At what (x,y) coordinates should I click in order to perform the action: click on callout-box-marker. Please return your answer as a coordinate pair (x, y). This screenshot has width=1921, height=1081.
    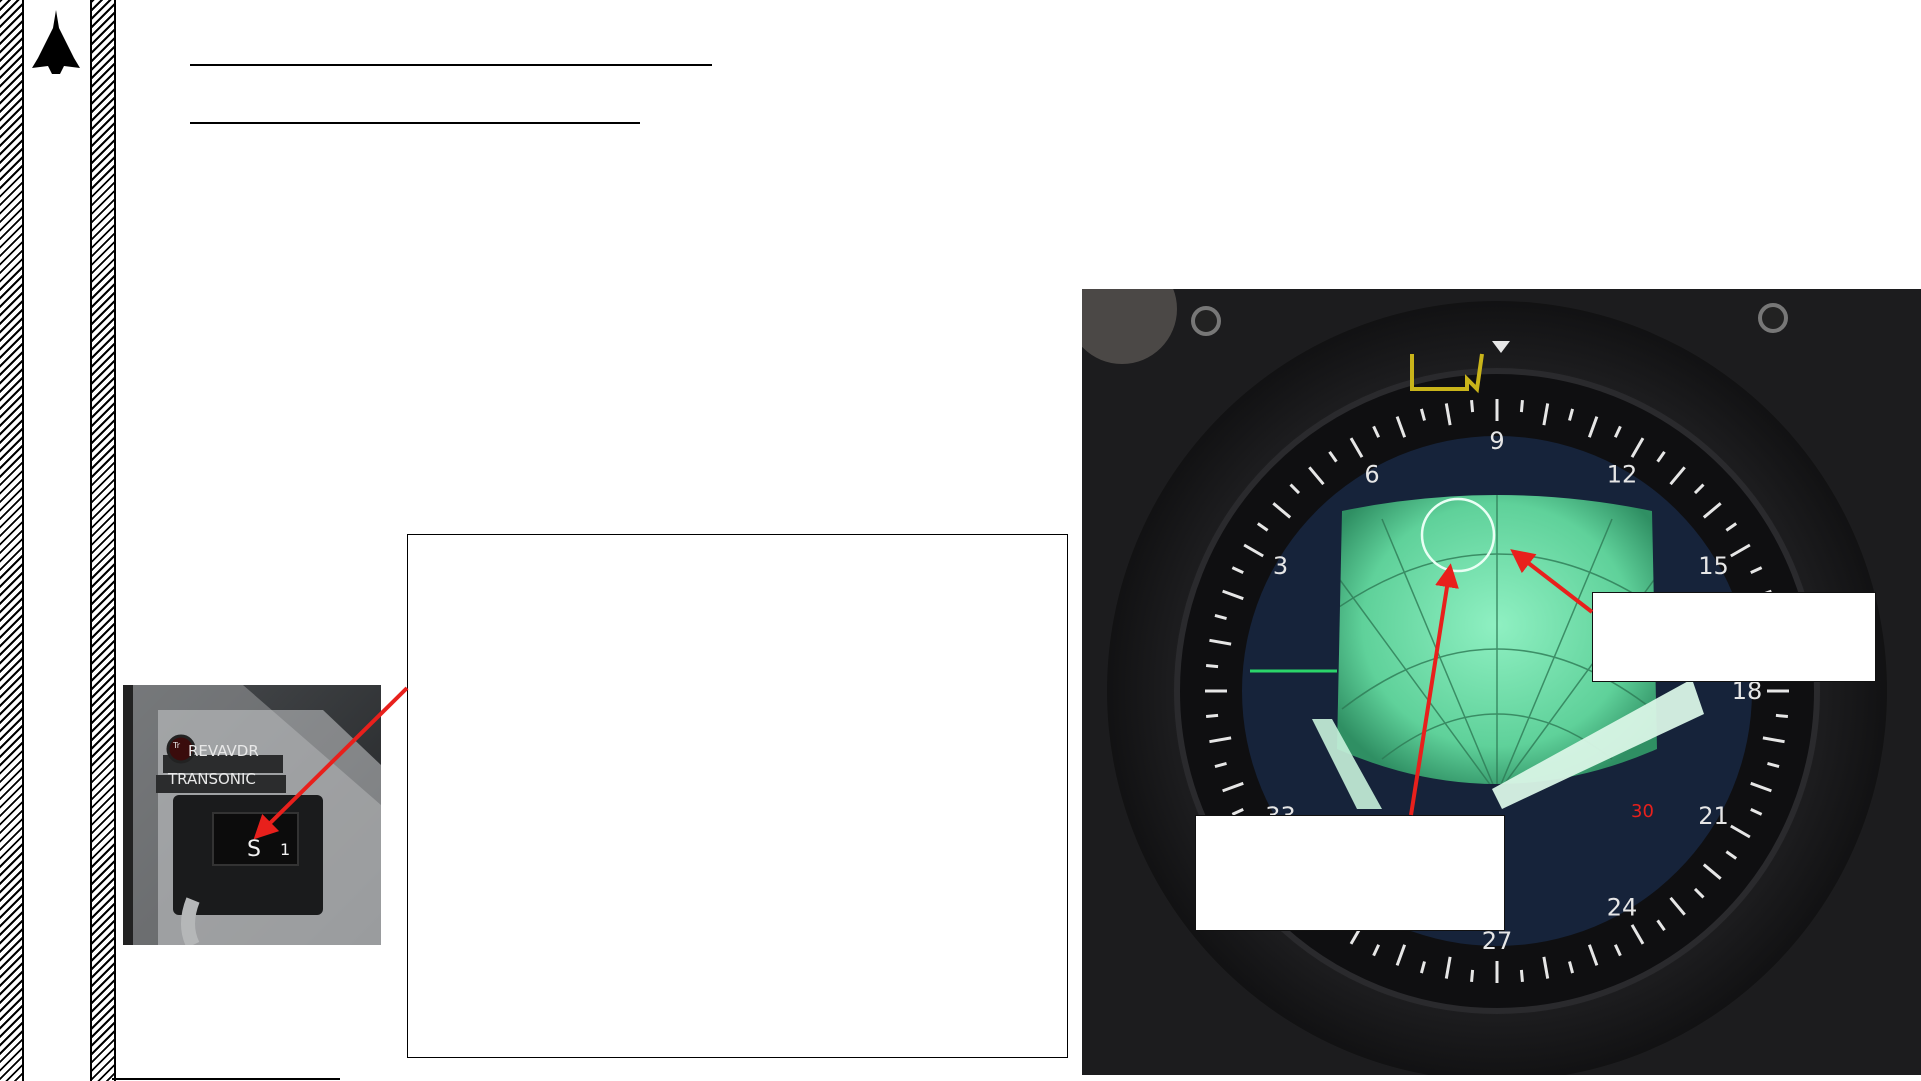
    Looking at the image, I should click on (1734, 637).